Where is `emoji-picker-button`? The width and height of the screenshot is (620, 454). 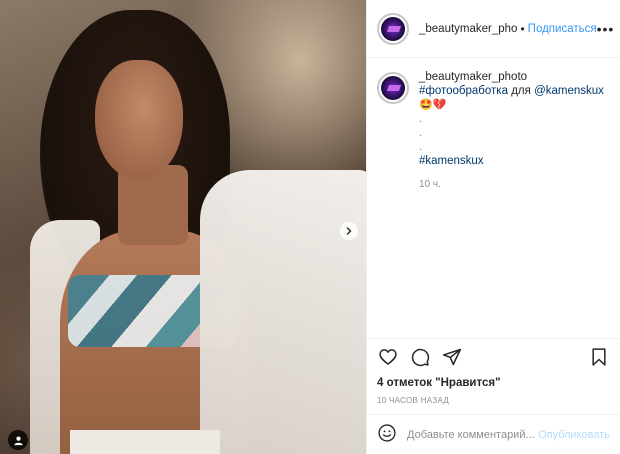 emoji-picker-button is located at coordinates (387, 434).